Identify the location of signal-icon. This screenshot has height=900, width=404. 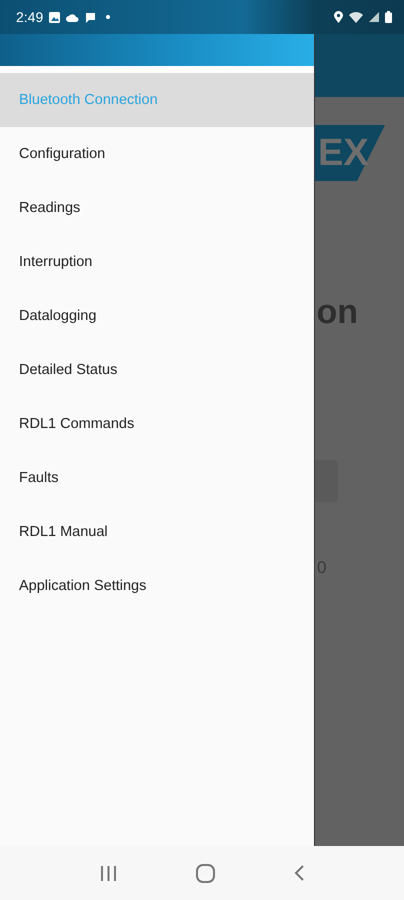
(374, 17).